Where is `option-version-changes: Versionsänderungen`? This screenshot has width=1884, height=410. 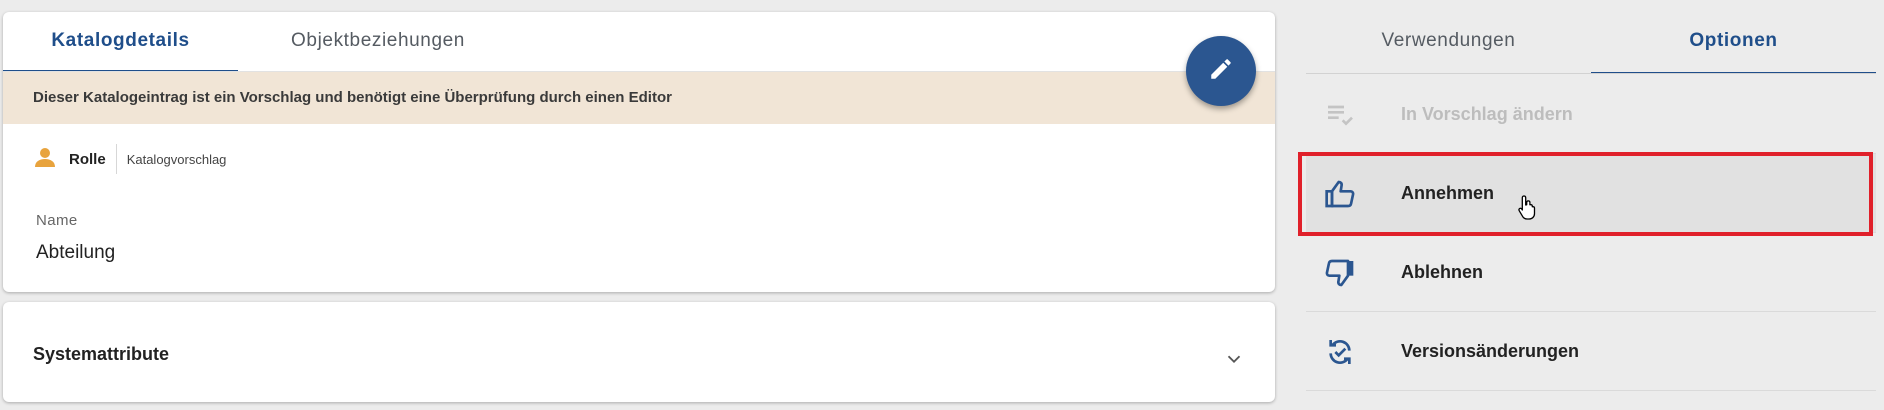
option-version-changes: Versionsänderungen is located at coordinates (1591, 351).